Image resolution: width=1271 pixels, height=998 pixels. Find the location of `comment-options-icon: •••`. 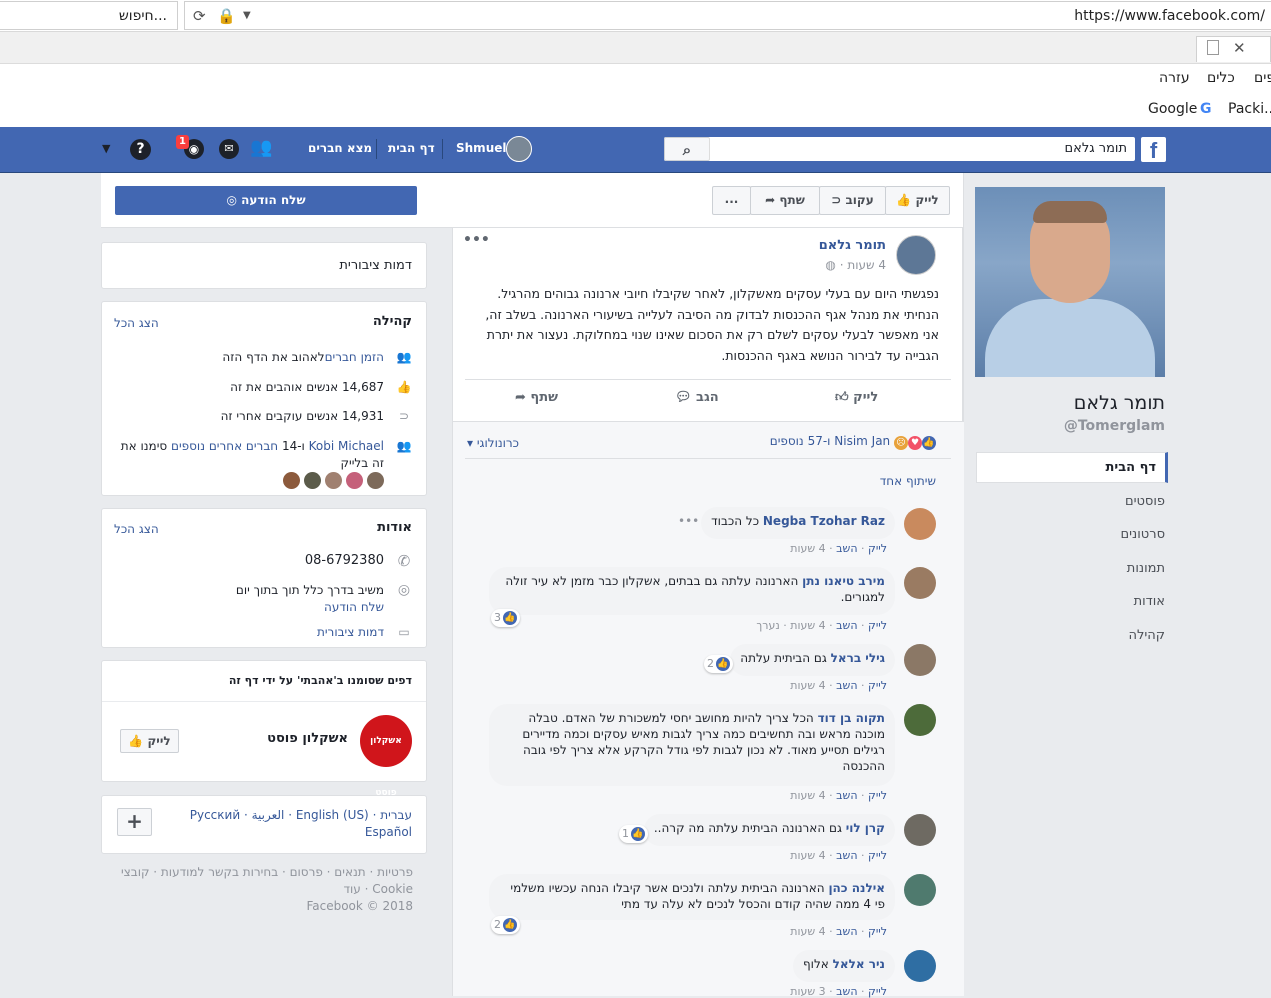

comment-options-icon: ••• is located at coordinates (688, 521).